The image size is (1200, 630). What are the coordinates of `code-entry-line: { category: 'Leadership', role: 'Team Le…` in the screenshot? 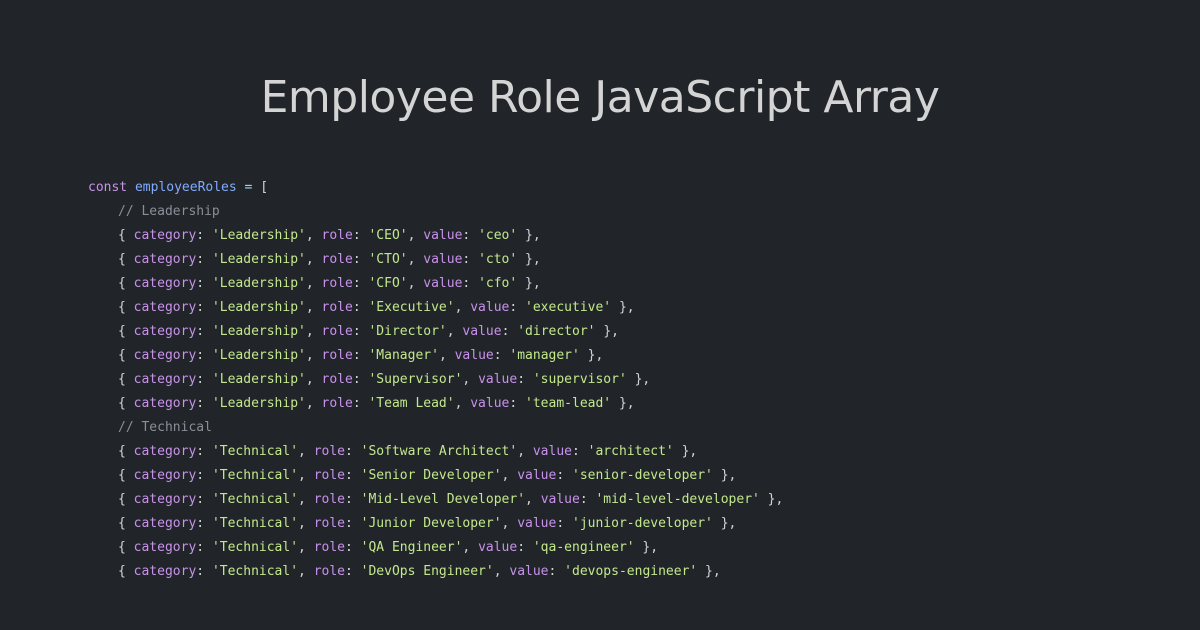 It's located at (628, 404).